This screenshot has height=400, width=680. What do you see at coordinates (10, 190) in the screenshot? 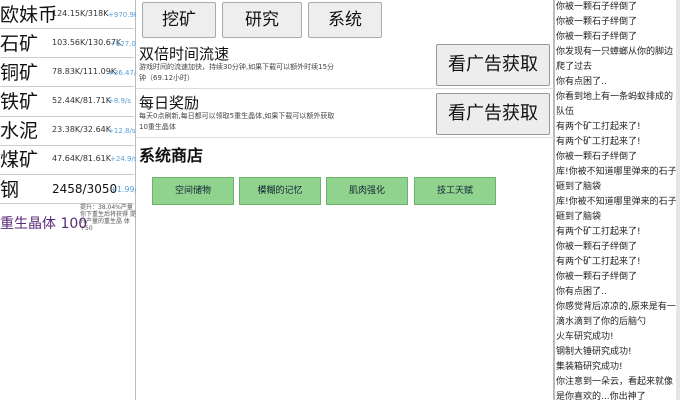
I see `resource-name: 钢` at bounding box center [10, 190].